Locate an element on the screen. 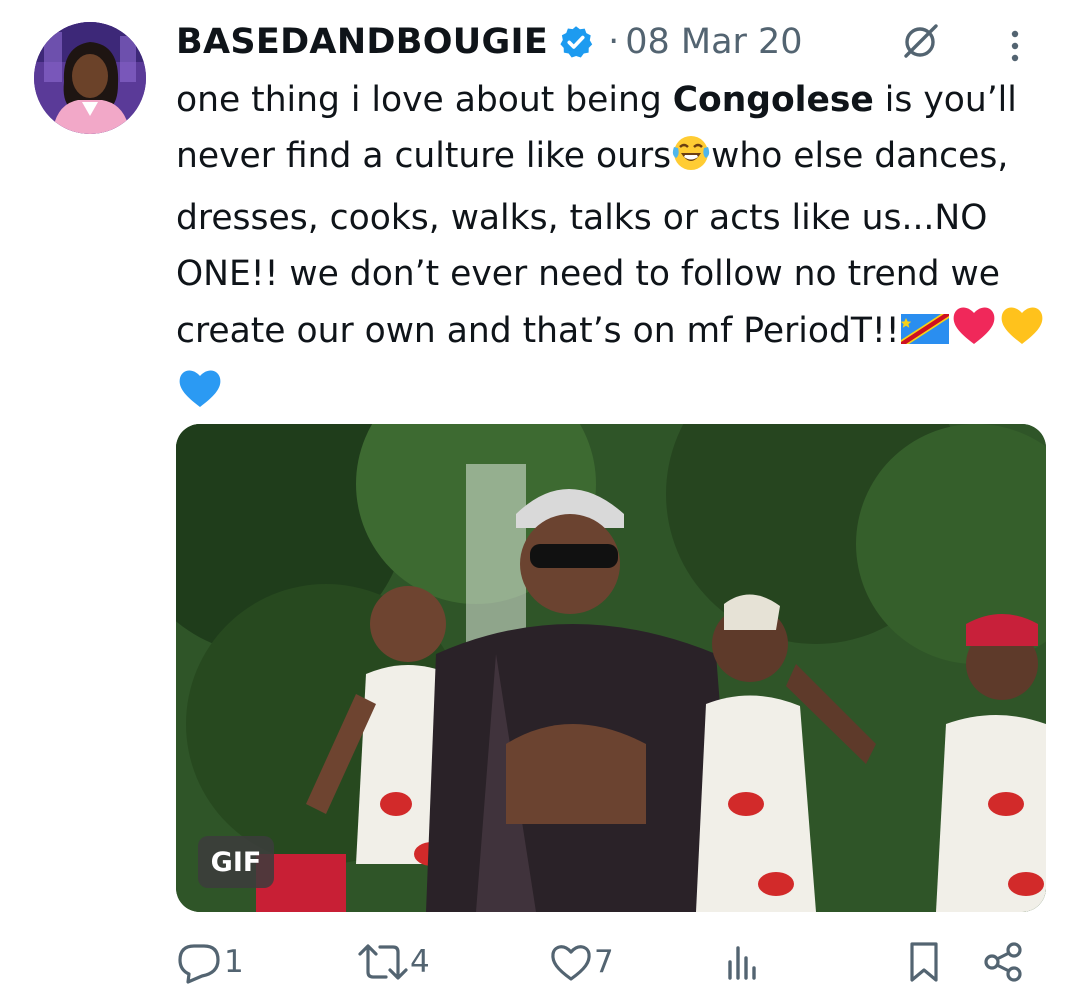 This screenshot has height=1002, width=1080. tweet-text-bold: Congolese is located at coordinates (773, 100).